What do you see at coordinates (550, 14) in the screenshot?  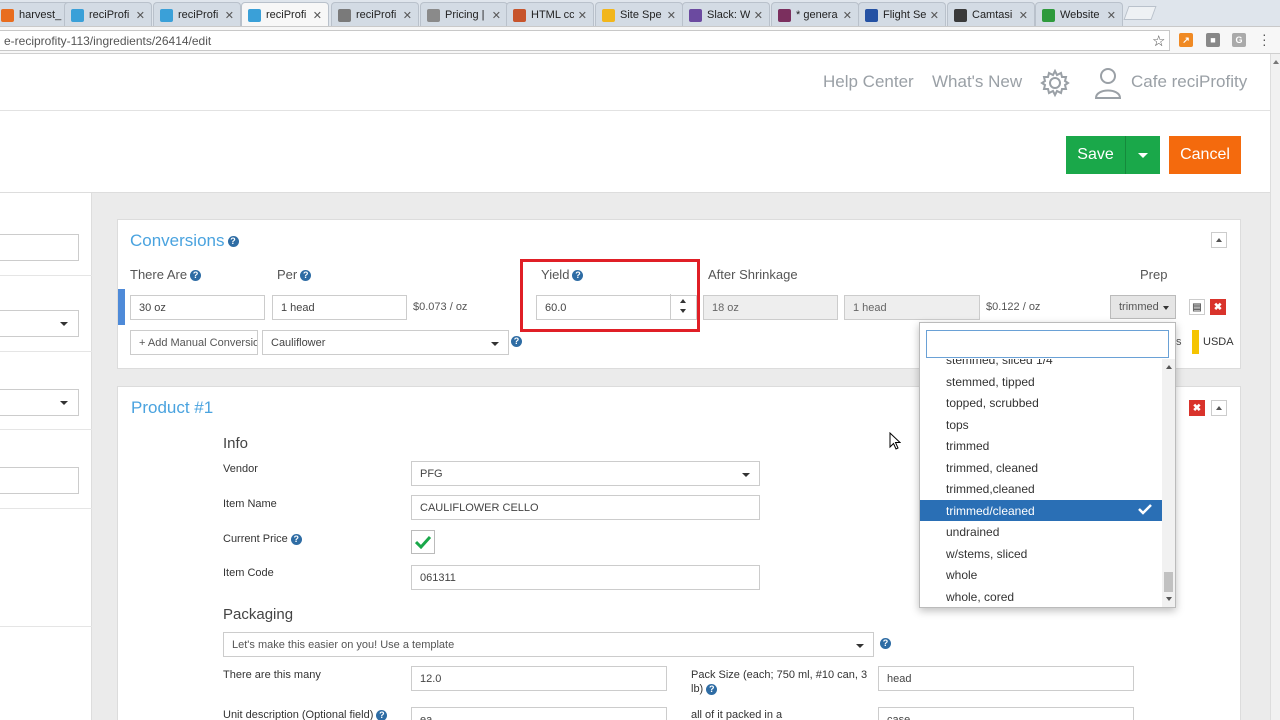 I see `browser-tab: HTML cc ✕` at bounding box center [550, 14].